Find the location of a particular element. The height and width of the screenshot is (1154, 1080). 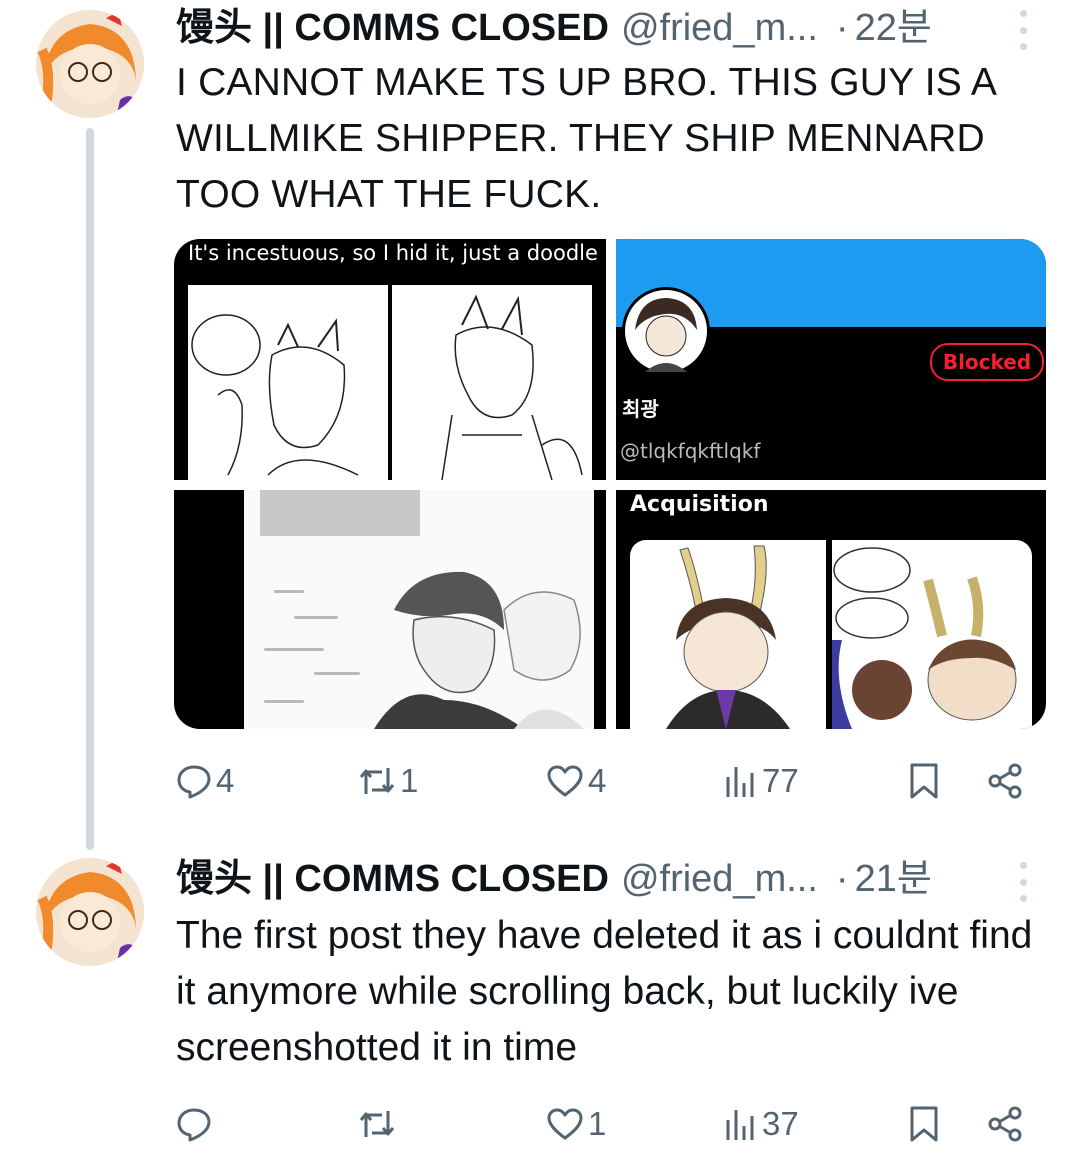

media-image-4: Acquisition is located at coordinates (831, 609).